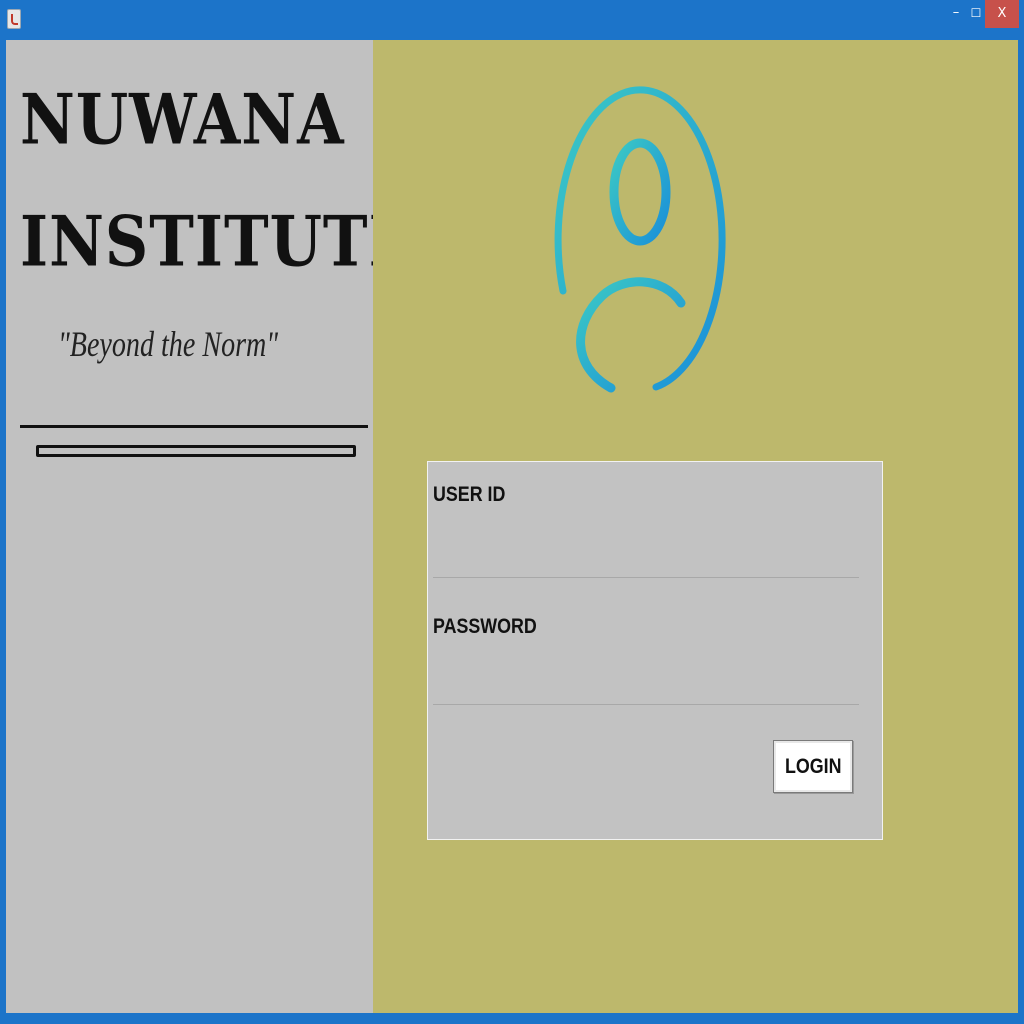 This screenshot has height=1024, width=1024. Describe the element at coordinates (485, 626) in the screenshot. I see `password-label: PASSWORD` at that location.